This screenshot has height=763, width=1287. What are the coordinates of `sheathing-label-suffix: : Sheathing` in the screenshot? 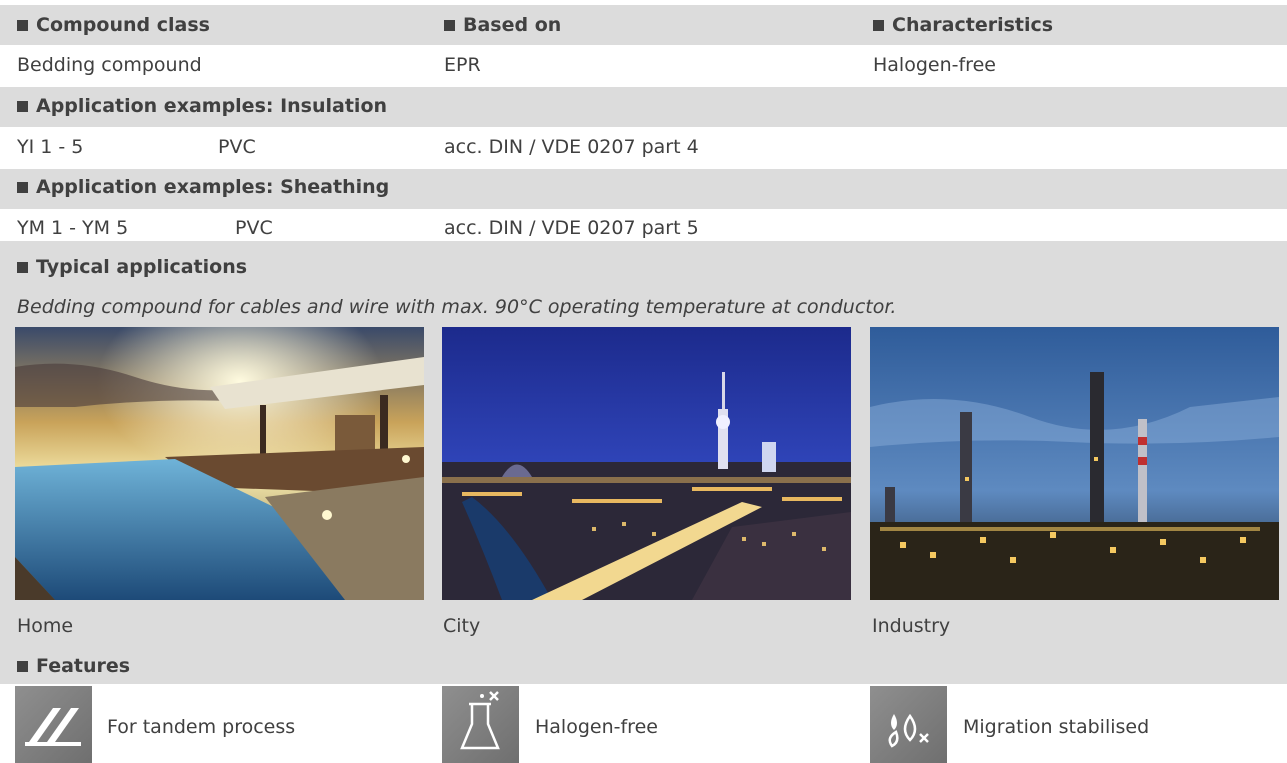 It's located at (327, 187).